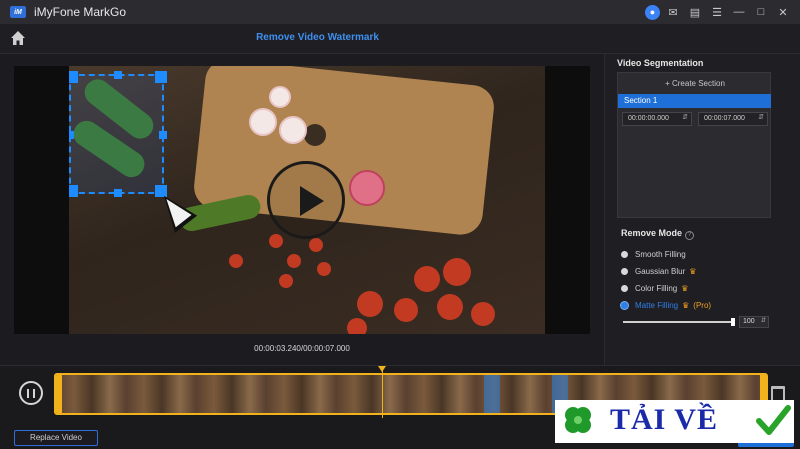 The width and height of the screenshot is (800, 449). Describe the element at coordinates (664, 419) in the screenshot. I see `banner-text: TẢI VỀ` at that location.